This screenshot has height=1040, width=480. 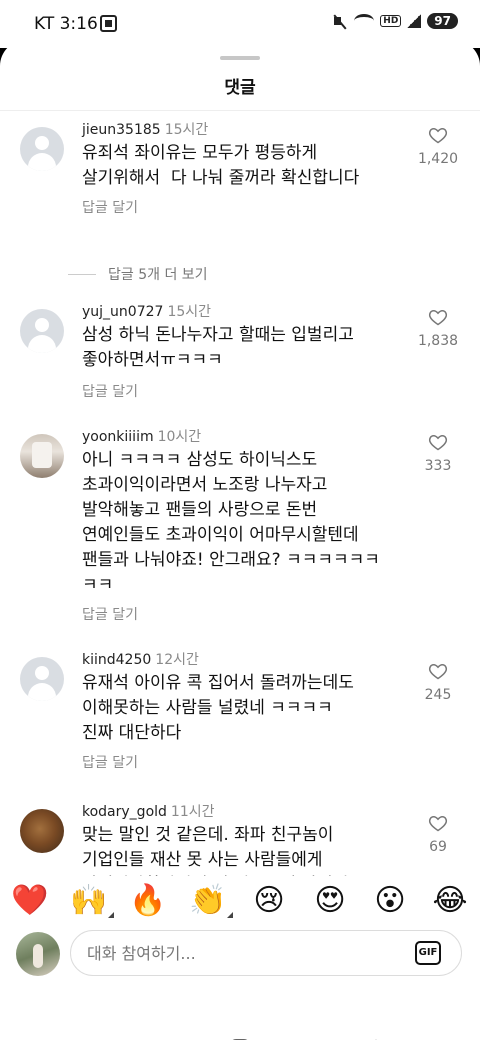 What do you see at coordinates (330, 901) in the screenshot?
I see `heart-eyes-emoji: 😍` at bounding box center [330, 901].